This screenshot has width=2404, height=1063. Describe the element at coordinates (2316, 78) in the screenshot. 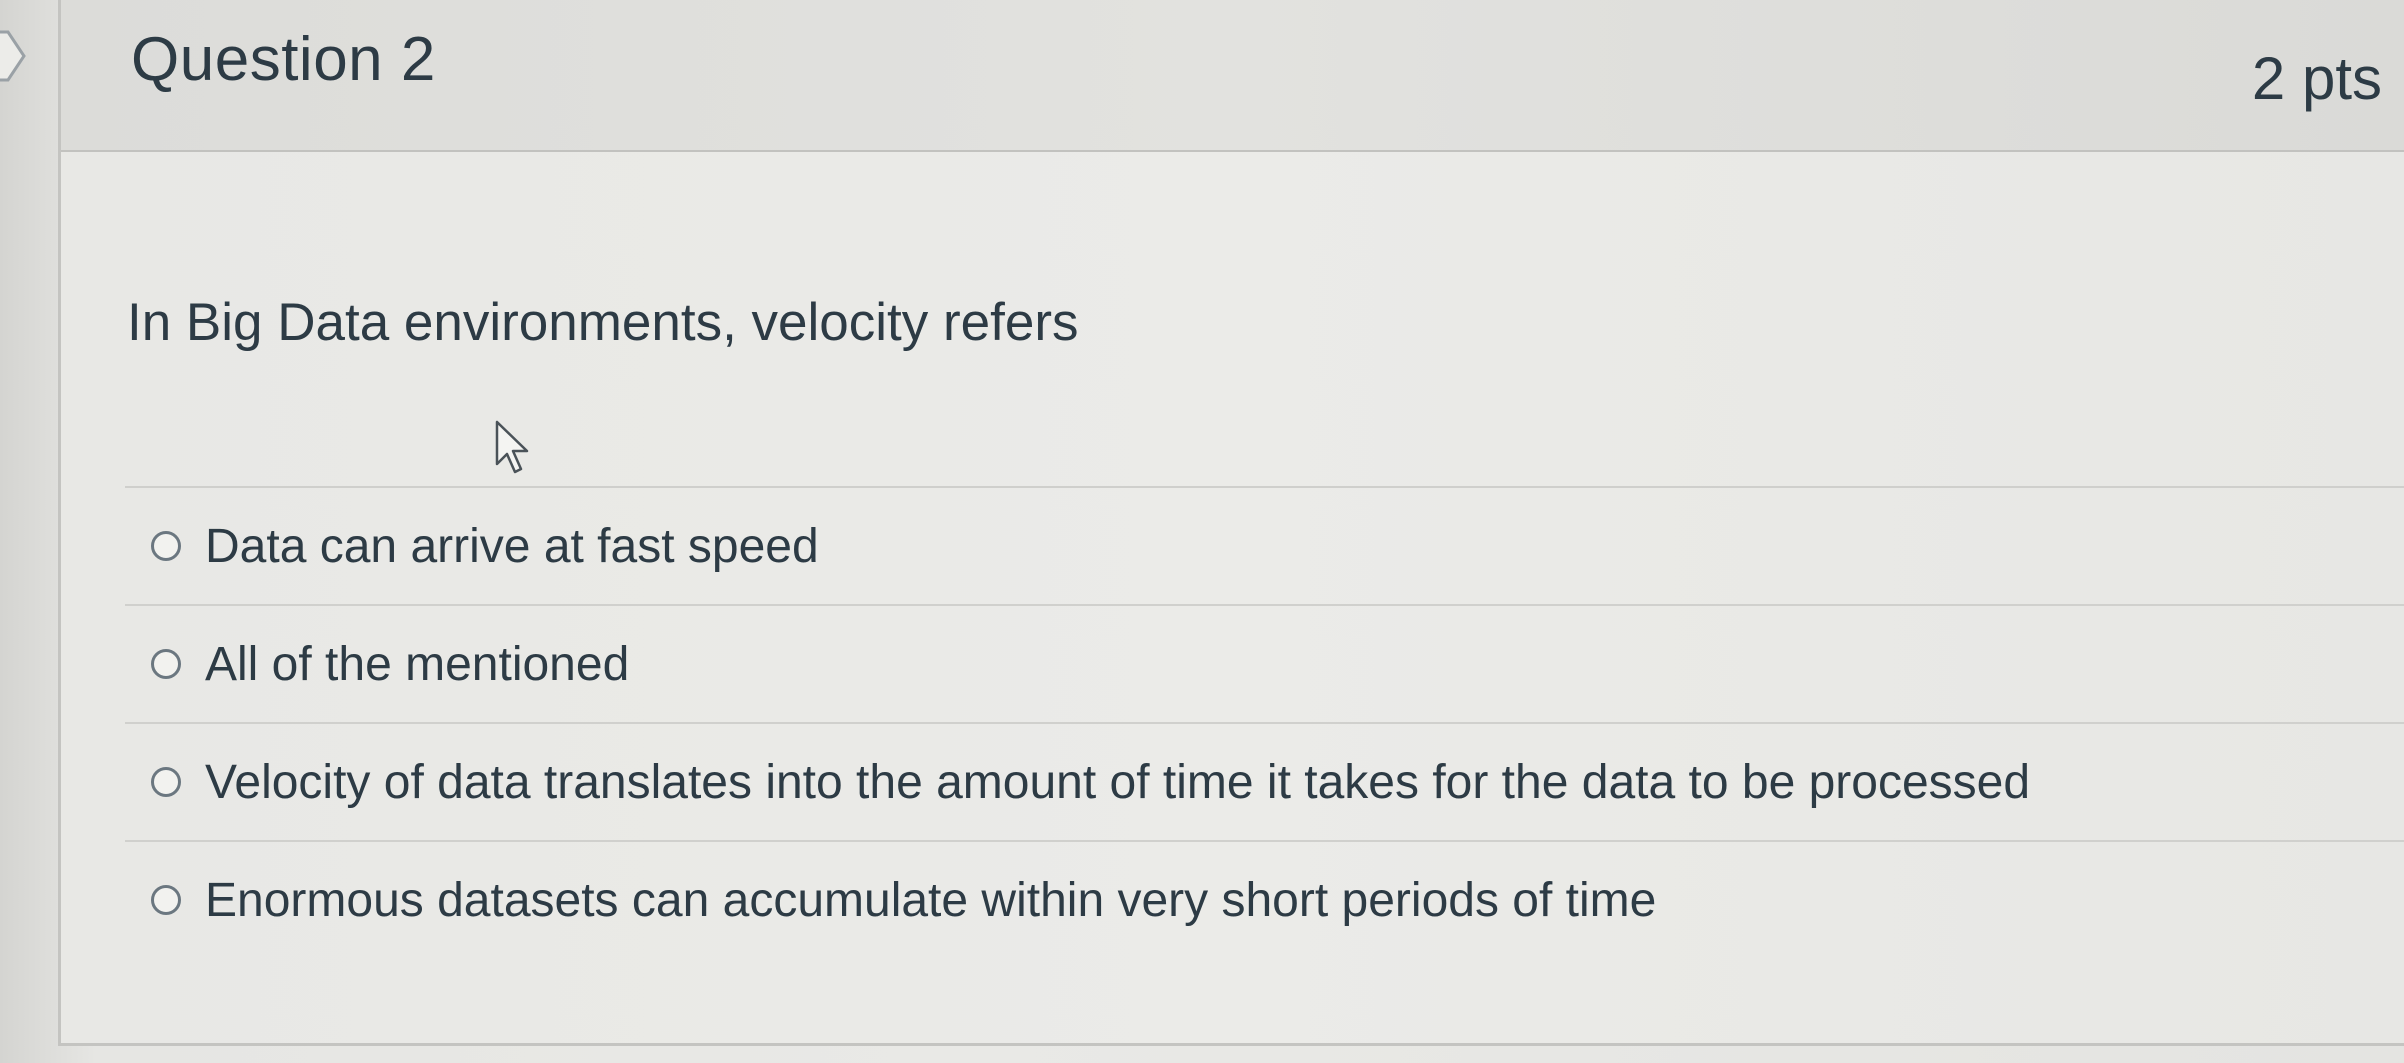

I see `question-points: 2 pts` at that location.